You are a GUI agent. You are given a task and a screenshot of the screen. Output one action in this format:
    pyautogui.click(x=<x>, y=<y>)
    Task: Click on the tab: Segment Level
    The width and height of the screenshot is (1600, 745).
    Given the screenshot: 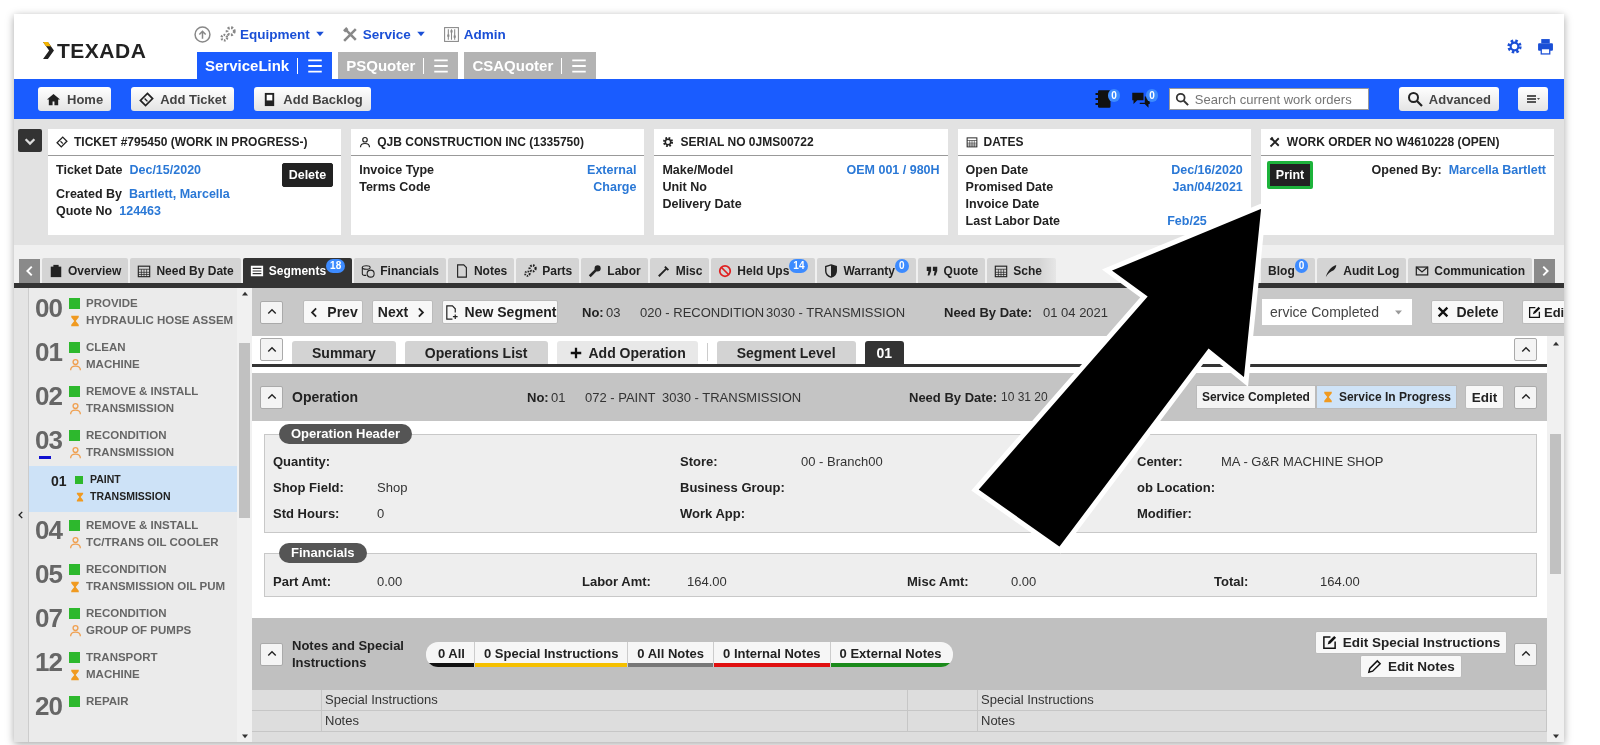 What is the action you would take?
    pyautogui.click(x=786, y=352)
    